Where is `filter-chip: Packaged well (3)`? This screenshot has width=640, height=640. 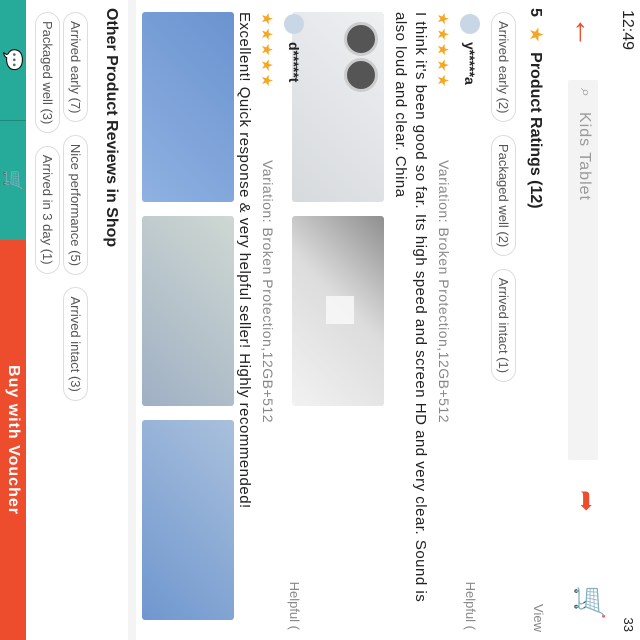
filter-chip: Packaged well (3) is located at coordinates (47, 73).